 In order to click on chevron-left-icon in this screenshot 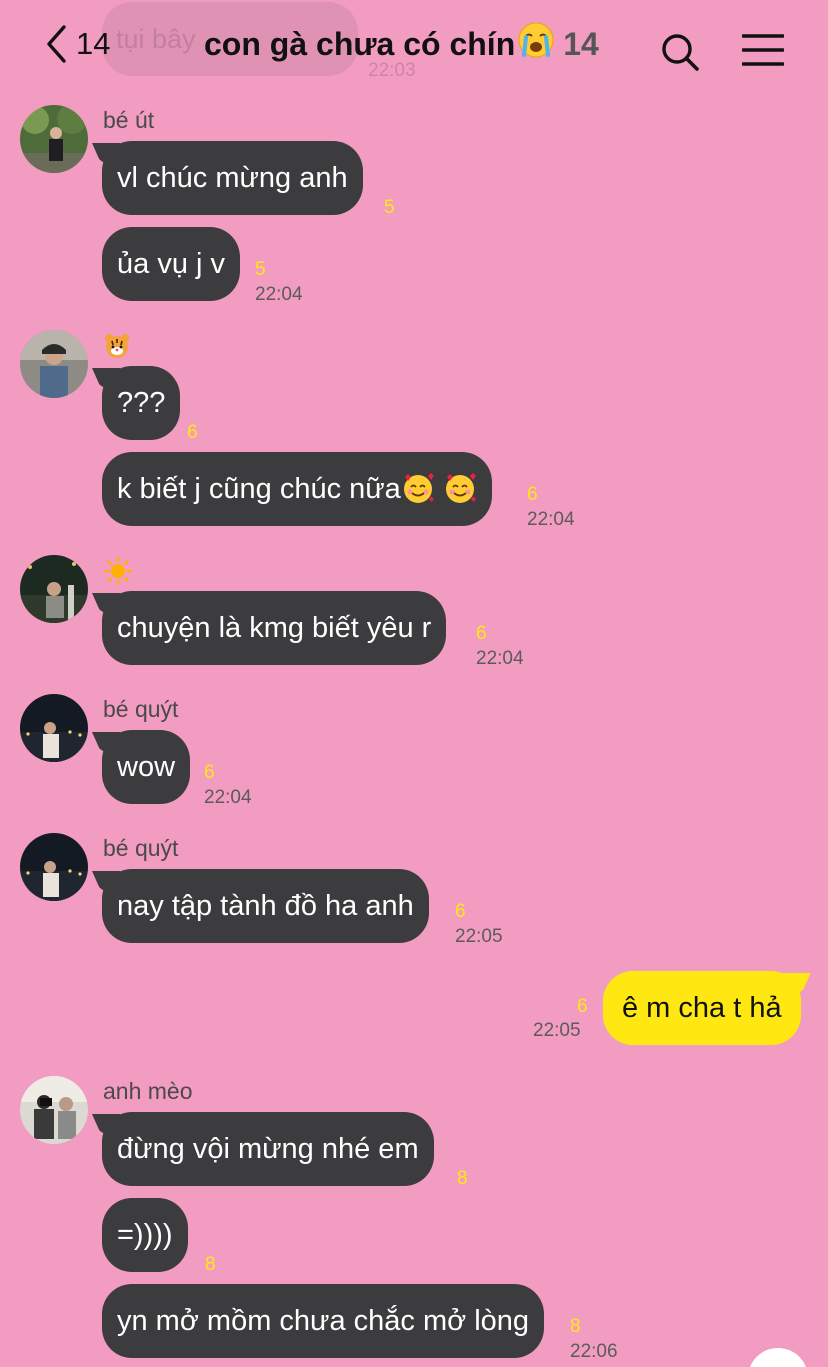, I will do `click(56, 44)`.